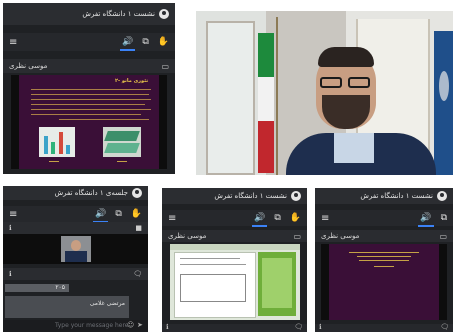 This screenshot has width=455, height=332. I want to click on slide, so click(384, 282).